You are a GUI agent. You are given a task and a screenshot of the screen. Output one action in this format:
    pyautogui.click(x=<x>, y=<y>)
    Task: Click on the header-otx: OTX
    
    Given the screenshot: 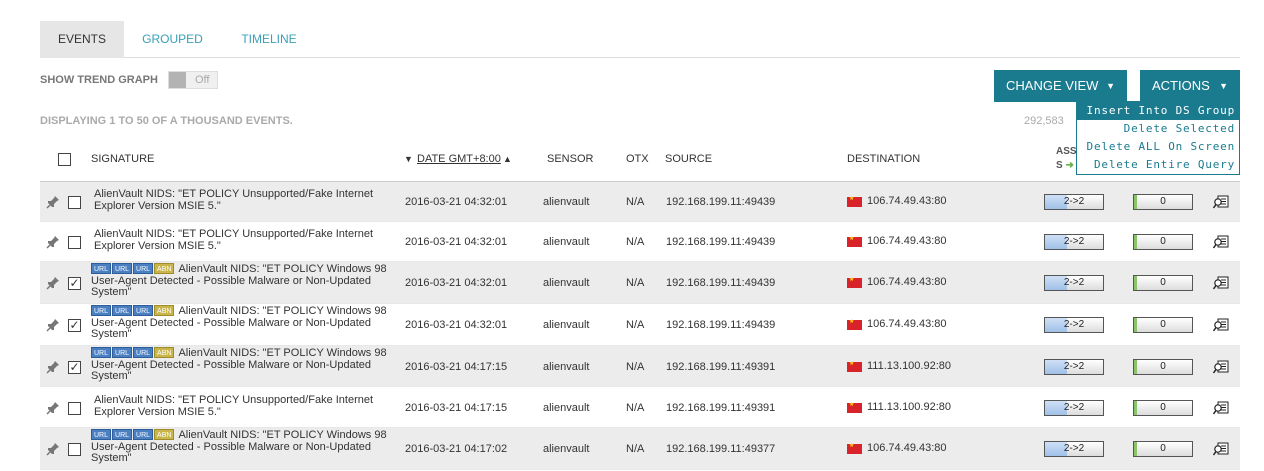 What is the action you would take?
    pyautogui.click(x=637, y=159)
    